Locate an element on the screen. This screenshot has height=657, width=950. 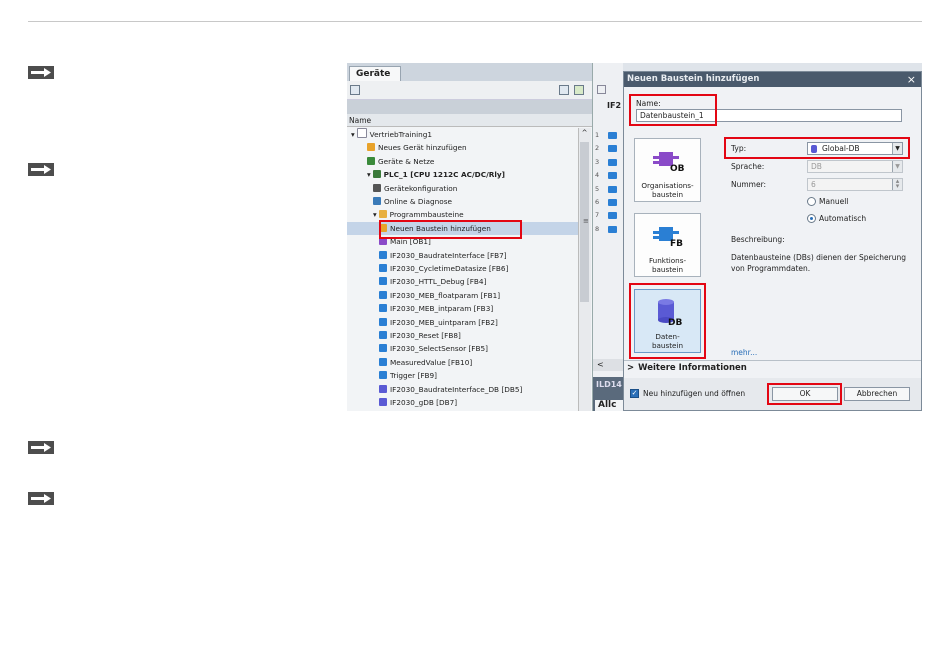
language-select: DB ▼ is located at coordinates (855, 166).